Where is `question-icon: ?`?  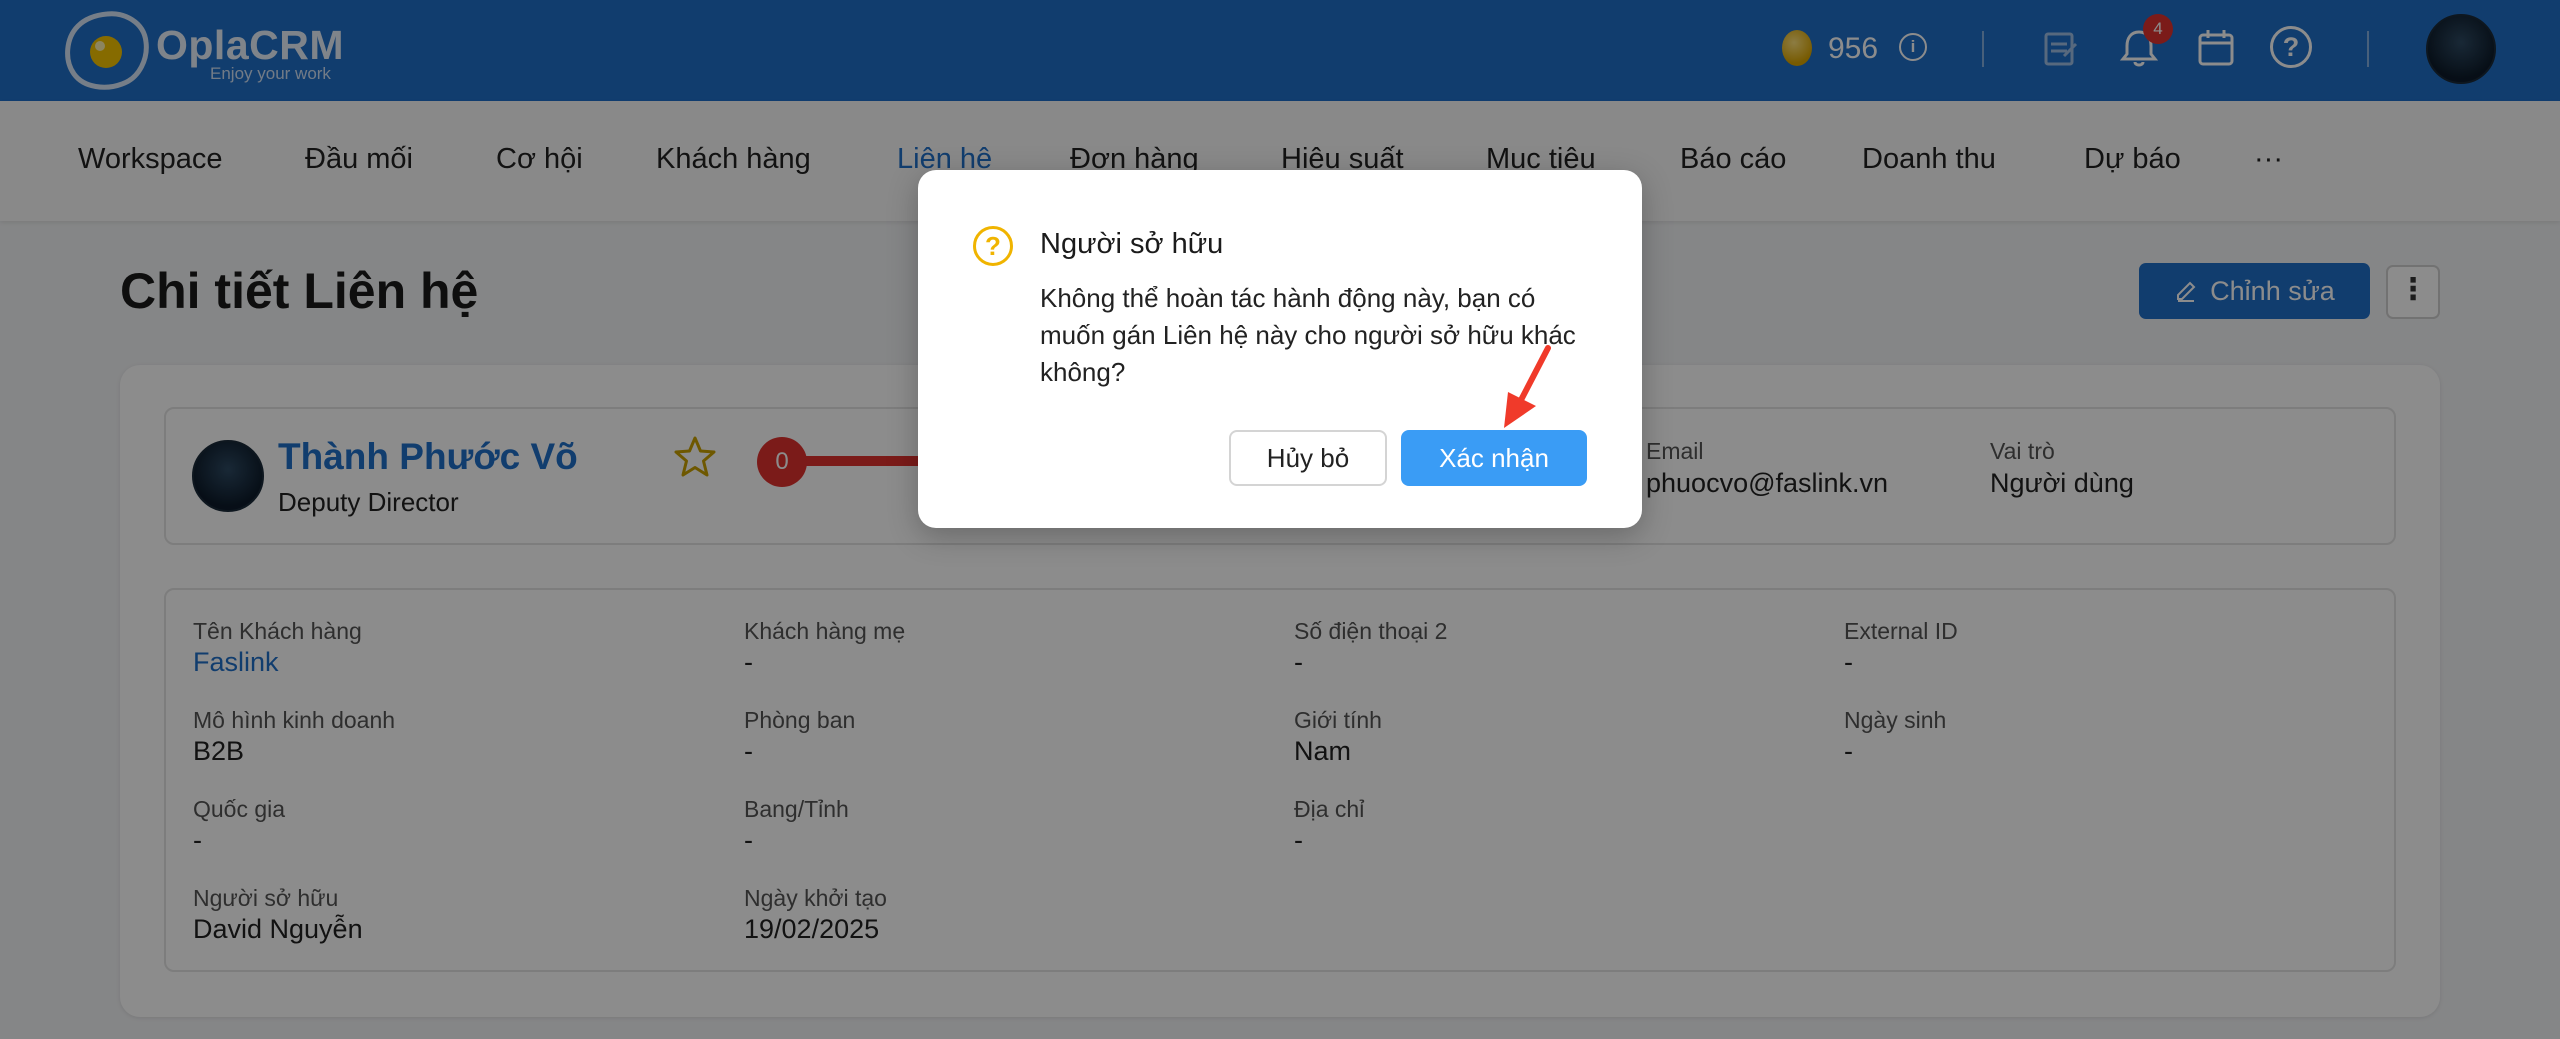
question-icon: ? is located at coordinates (993, 246).